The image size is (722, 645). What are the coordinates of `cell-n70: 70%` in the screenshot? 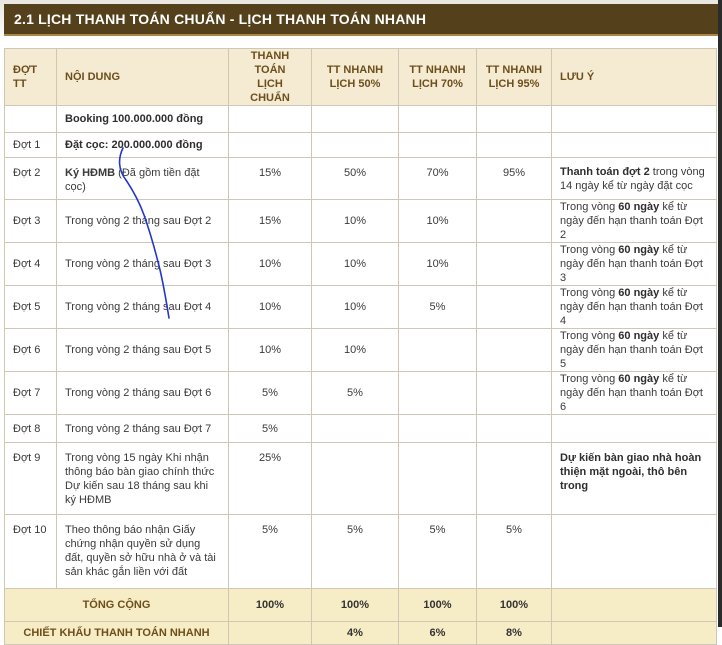 It's located at (437, 178).